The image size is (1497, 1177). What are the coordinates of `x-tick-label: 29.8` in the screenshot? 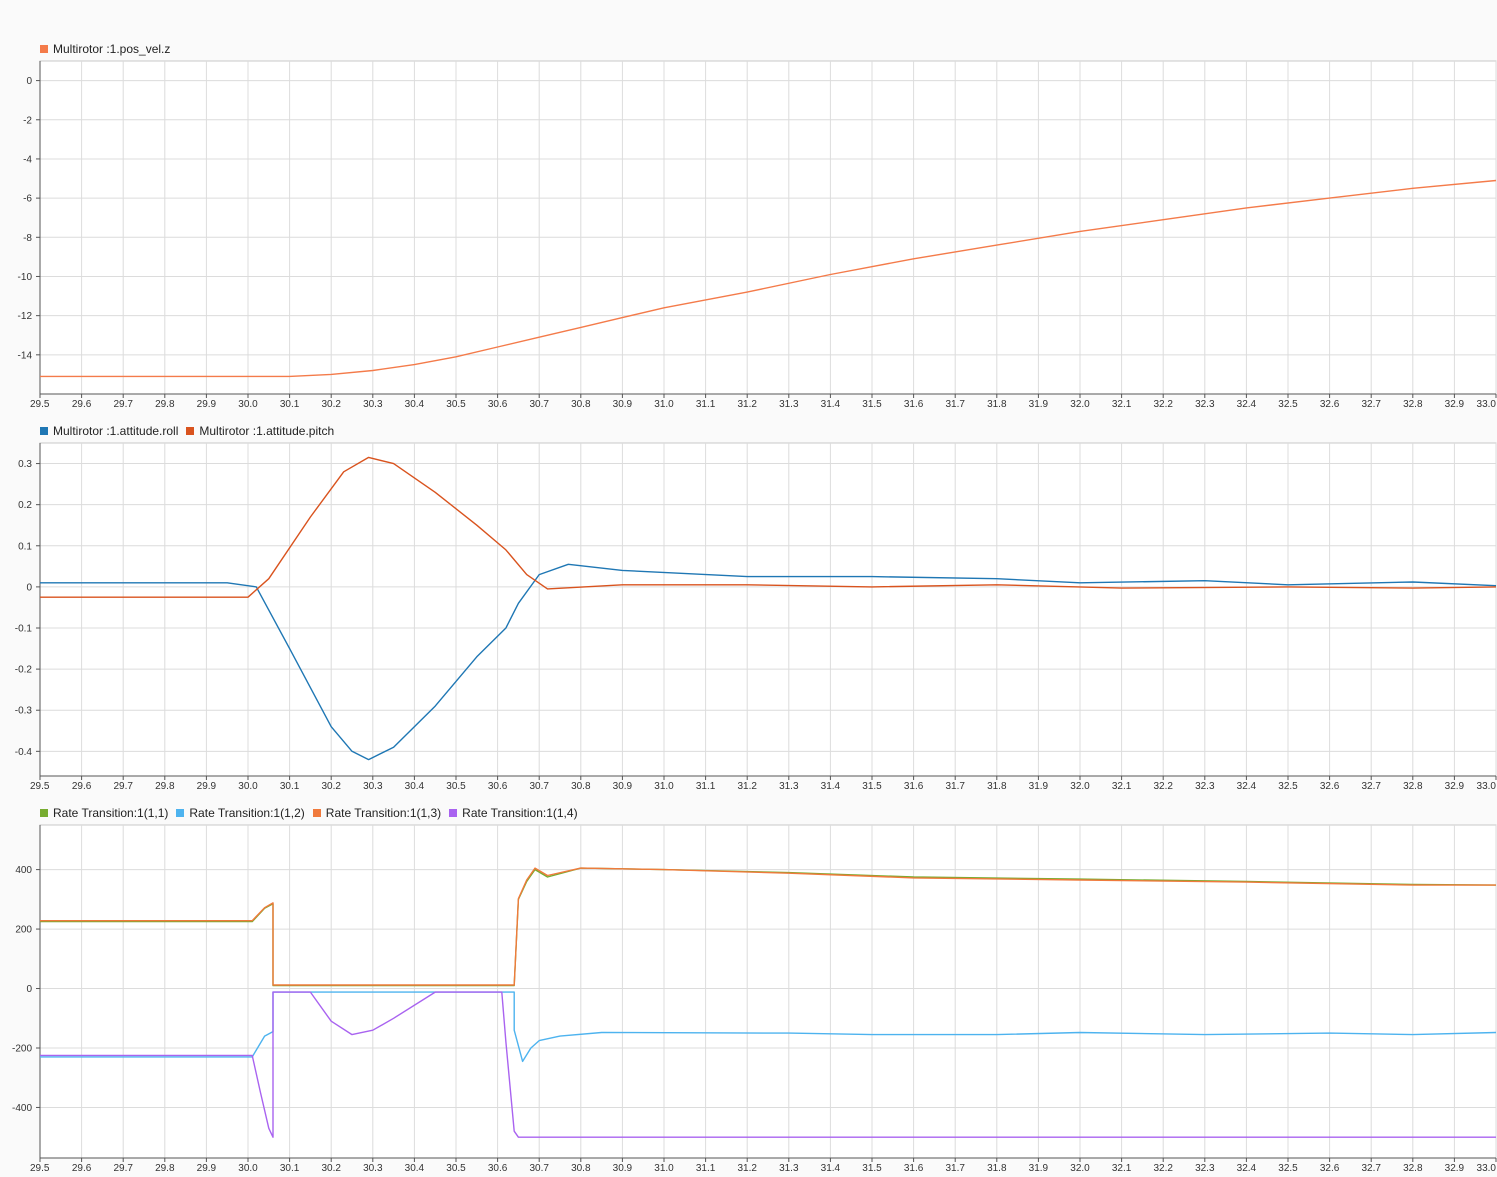 It's located at (165, 1168).